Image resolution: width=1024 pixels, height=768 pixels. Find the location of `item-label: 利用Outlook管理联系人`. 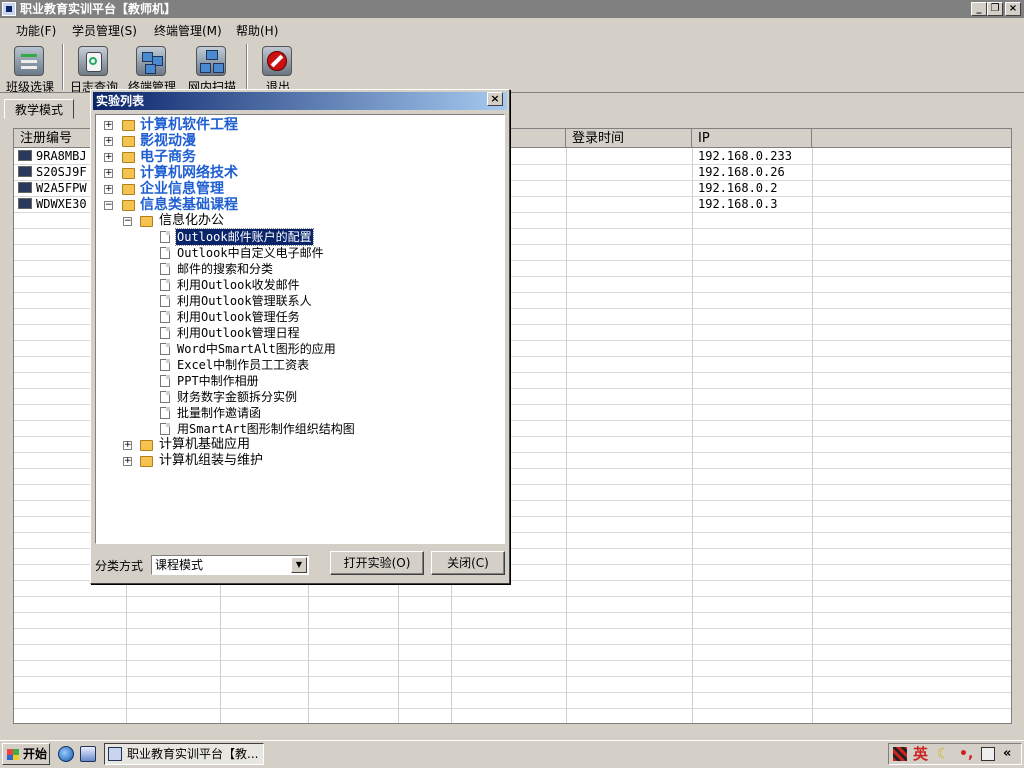

item-label: 利用Outlook管理联系人 is located at coordinates (244, 301).